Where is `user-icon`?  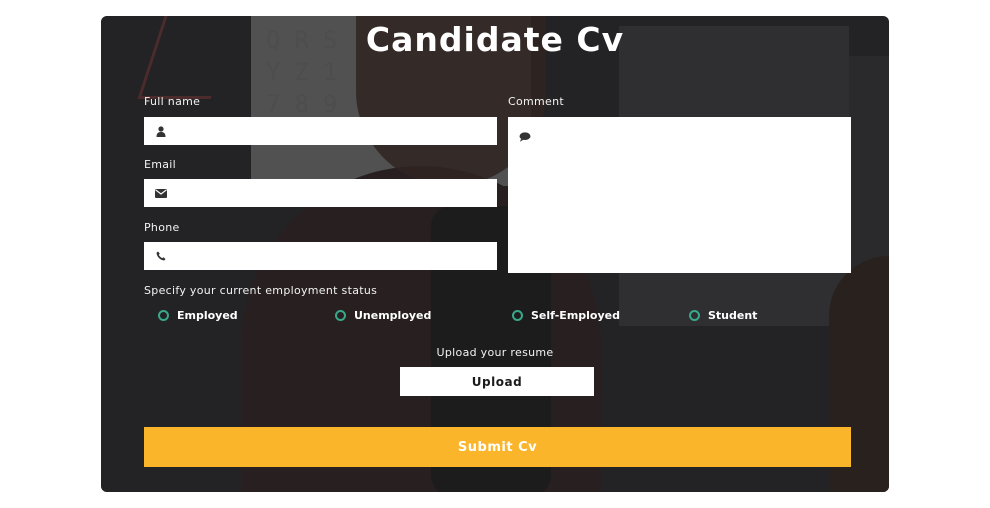
user-icon is located at coordinates (161, 131).